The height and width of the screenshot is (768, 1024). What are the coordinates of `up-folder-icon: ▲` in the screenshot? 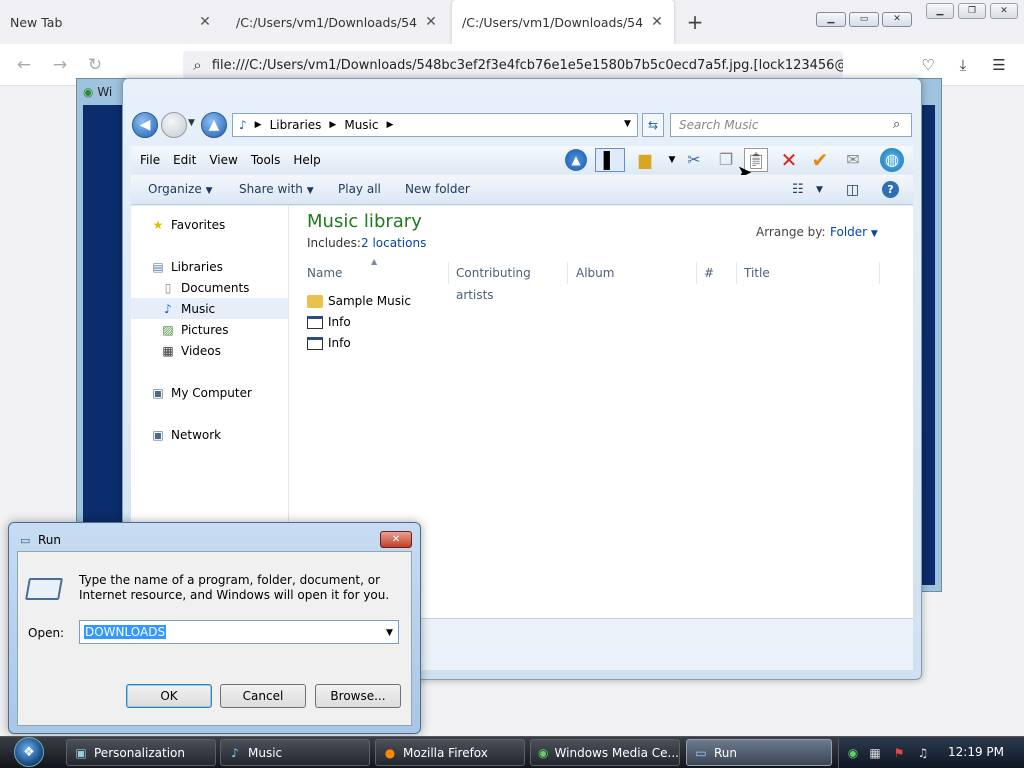 It's located at (576, 160).